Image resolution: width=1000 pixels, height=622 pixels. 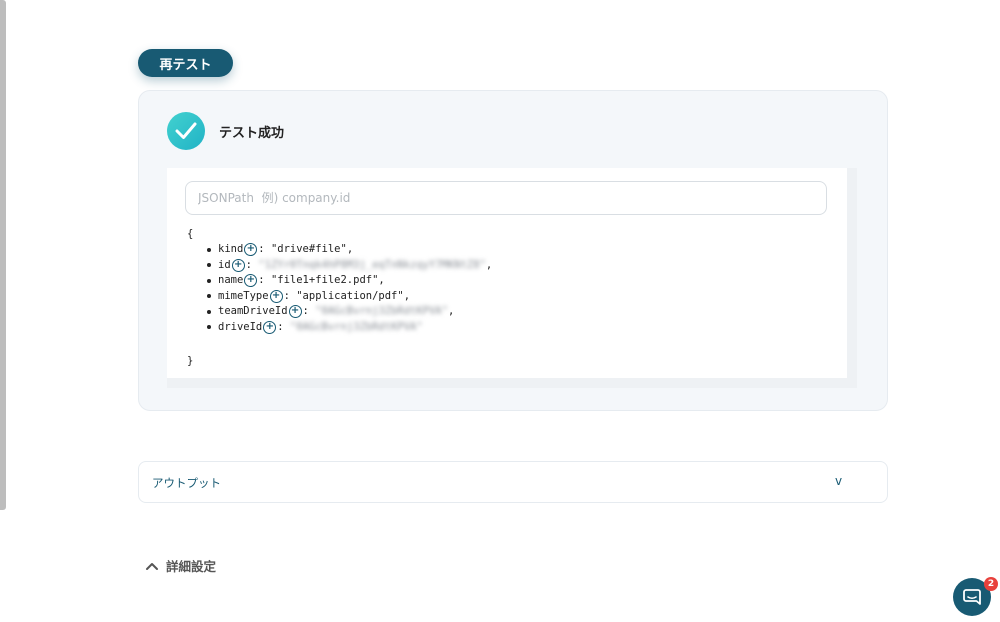 I want to click on json-key: driveId, so click(x=240, y=326).